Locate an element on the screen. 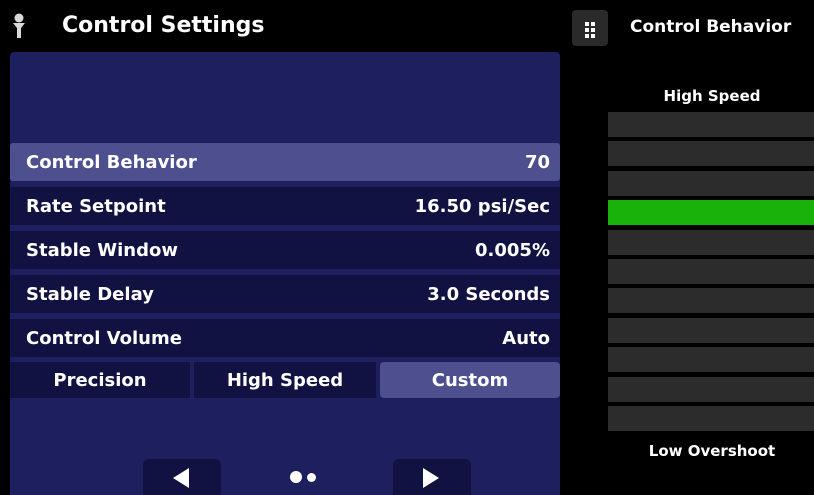 Image resolution: width=814 pixels, height=495 pixels. page-dot is located at coordinates (311, 477).